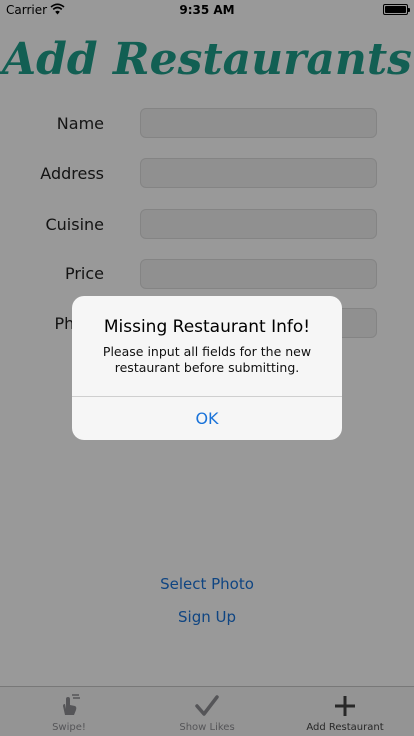  I want to click on alert-title: Missing Restaurant Info!, so click(207, 327).